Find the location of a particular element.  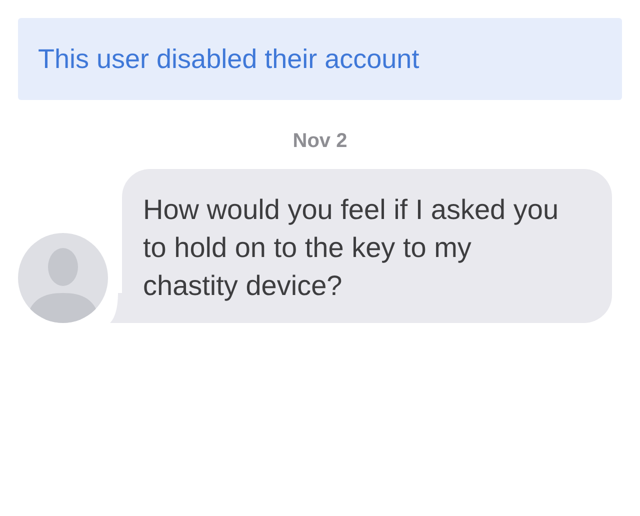

avatar-icon is located at coordinates (63, 278).